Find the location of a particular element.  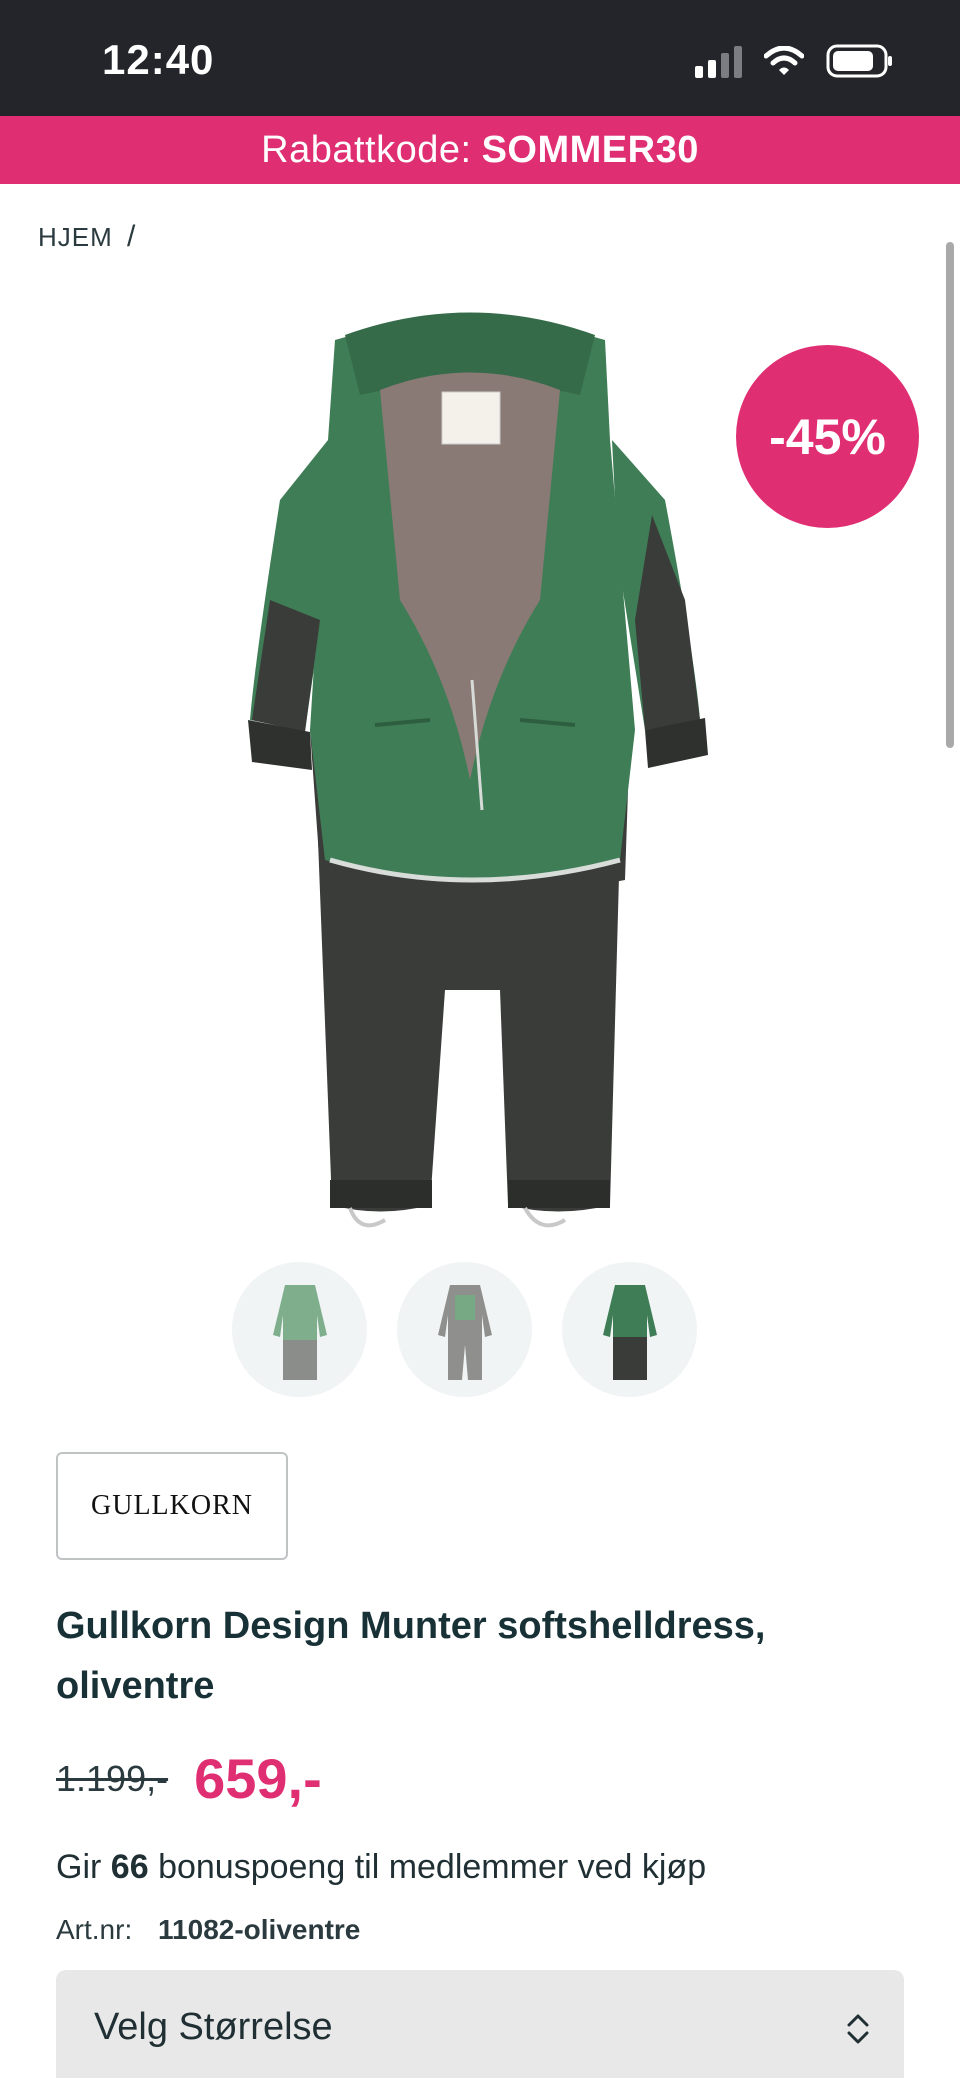

status-bar: 12:40 is located at coordinates (480, 58).